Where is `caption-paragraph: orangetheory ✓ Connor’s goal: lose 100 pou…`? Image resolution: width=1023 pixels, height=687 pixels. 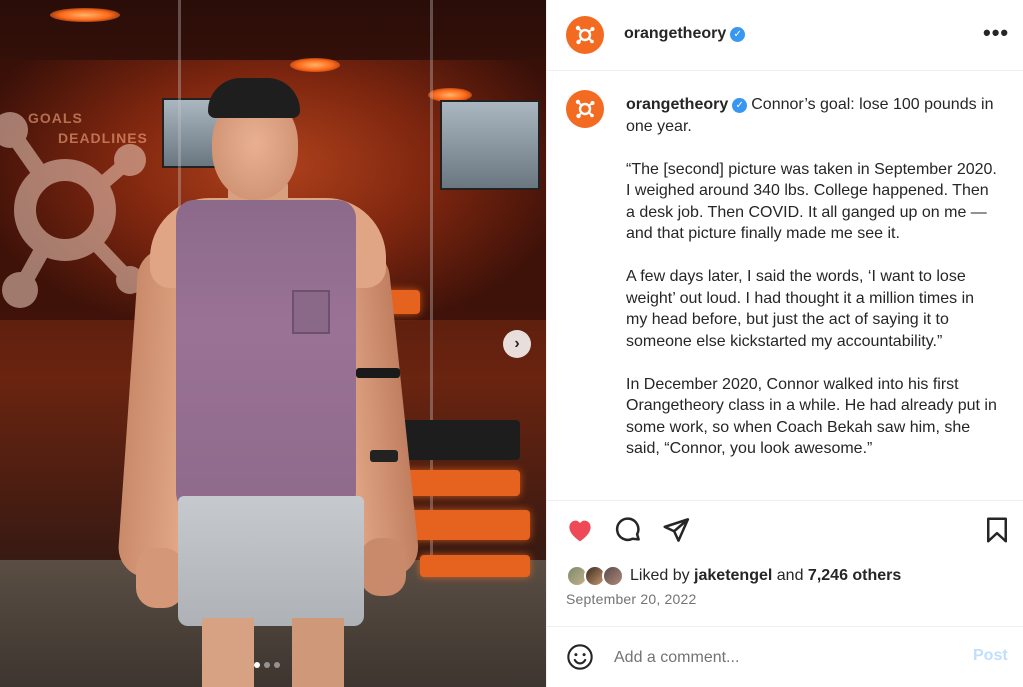 caption-paragraph: orangetheory ✓ Connor’s goal: lose 100 pou… is located at coordinates (812, 115).